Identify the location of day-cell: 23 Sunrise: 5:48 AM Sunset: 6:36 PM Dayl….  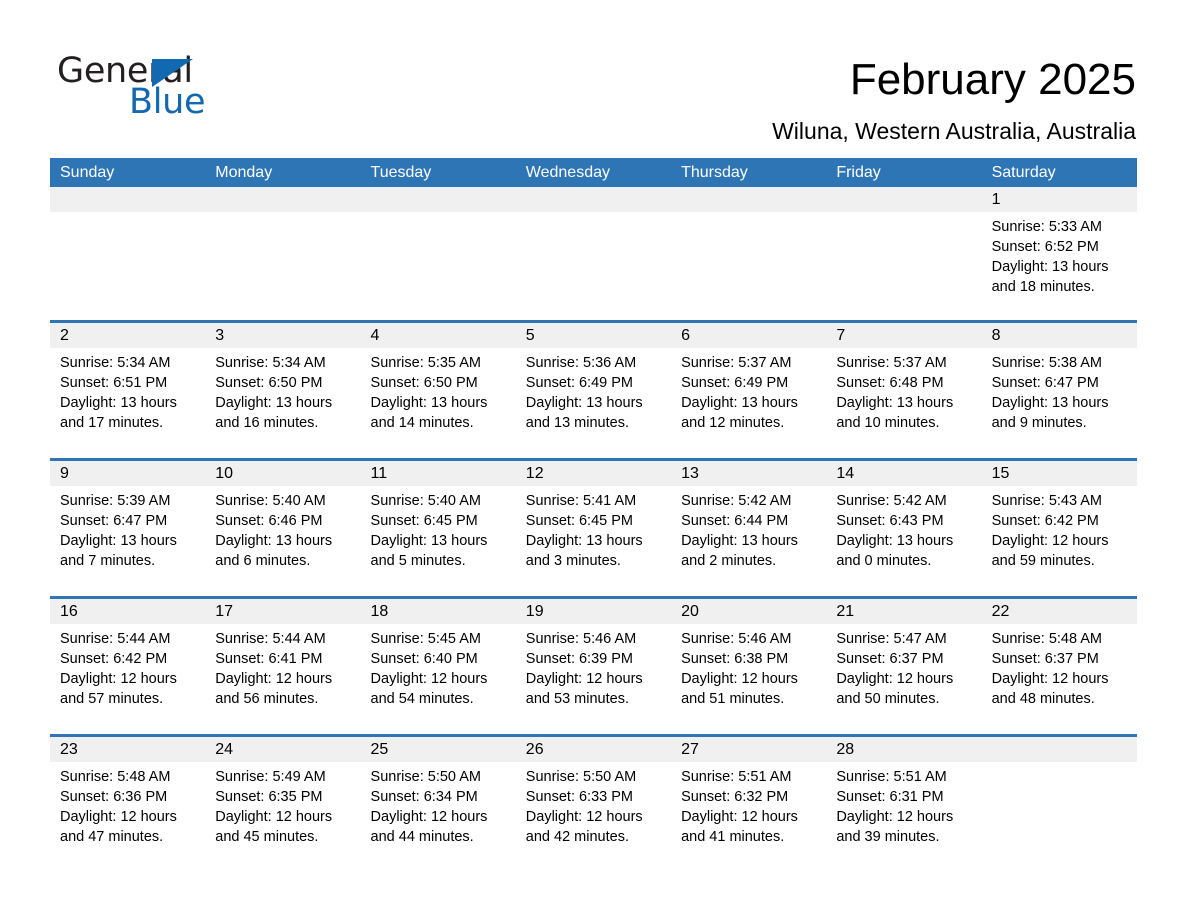
(128, 804).